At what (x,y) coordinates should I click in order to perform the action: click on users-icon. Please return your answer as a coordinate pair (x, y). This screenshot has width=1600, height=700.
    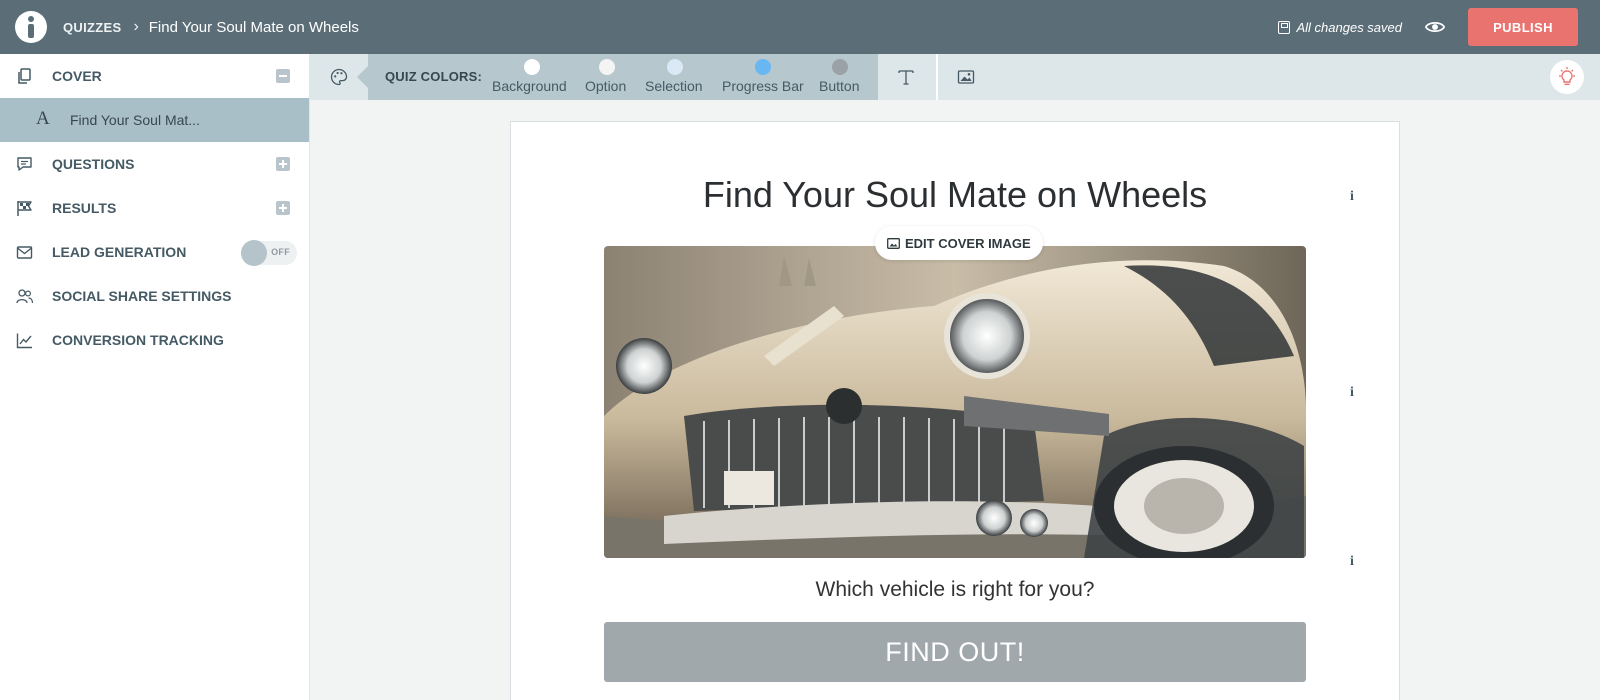
    Looking at the image, I should click on (24, 296).